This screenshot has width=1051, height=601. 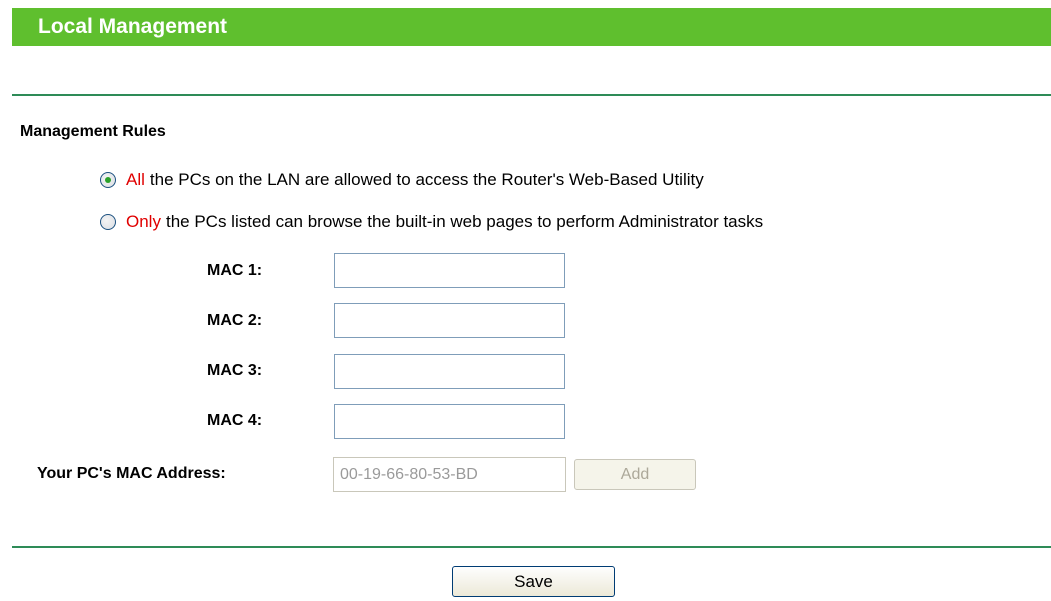 I want to click on page-header: Local Management, so click(x=531, y=27).